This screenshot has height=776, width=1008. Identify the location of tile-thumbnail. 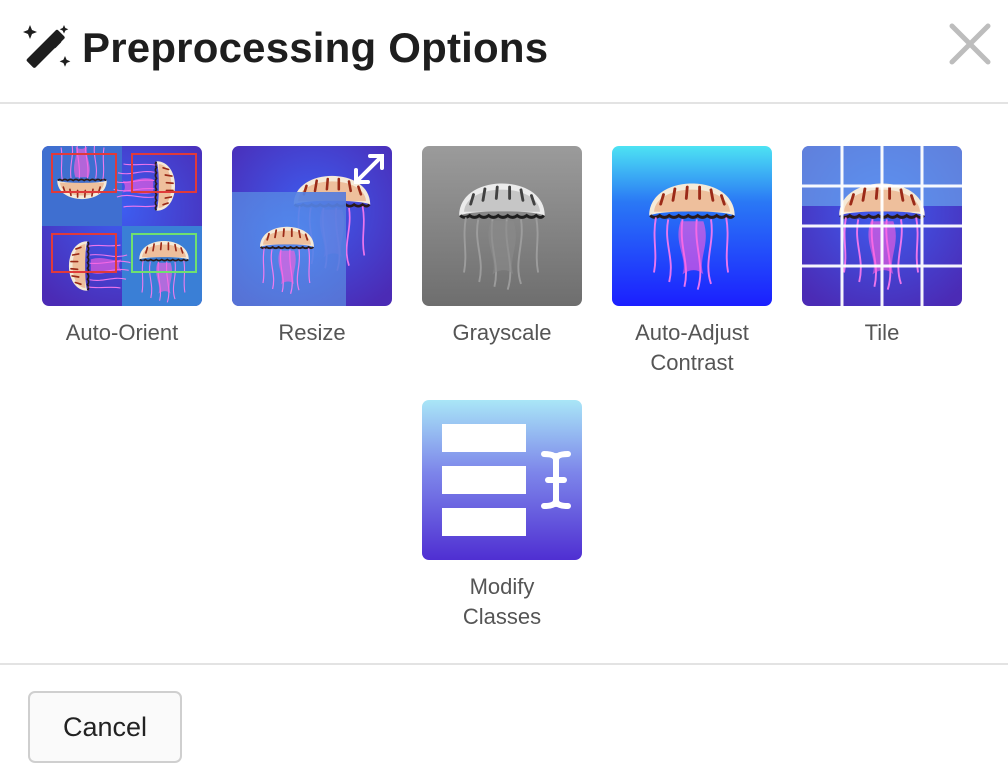
(882, 226).